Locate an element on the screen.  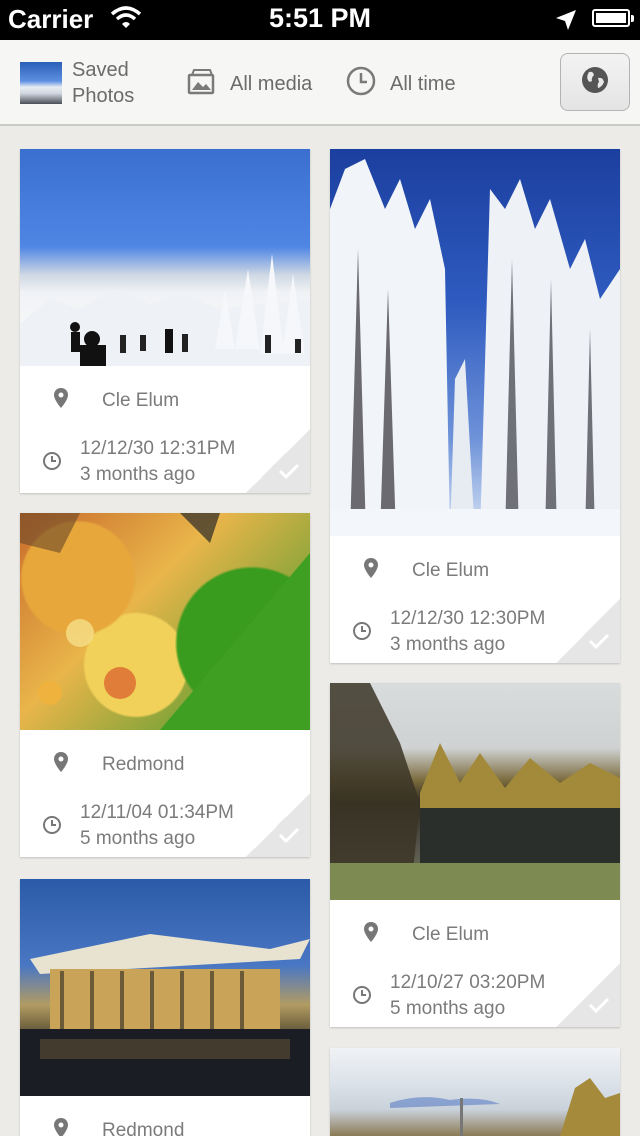
map-view-button is located at coordinates (595, 82).